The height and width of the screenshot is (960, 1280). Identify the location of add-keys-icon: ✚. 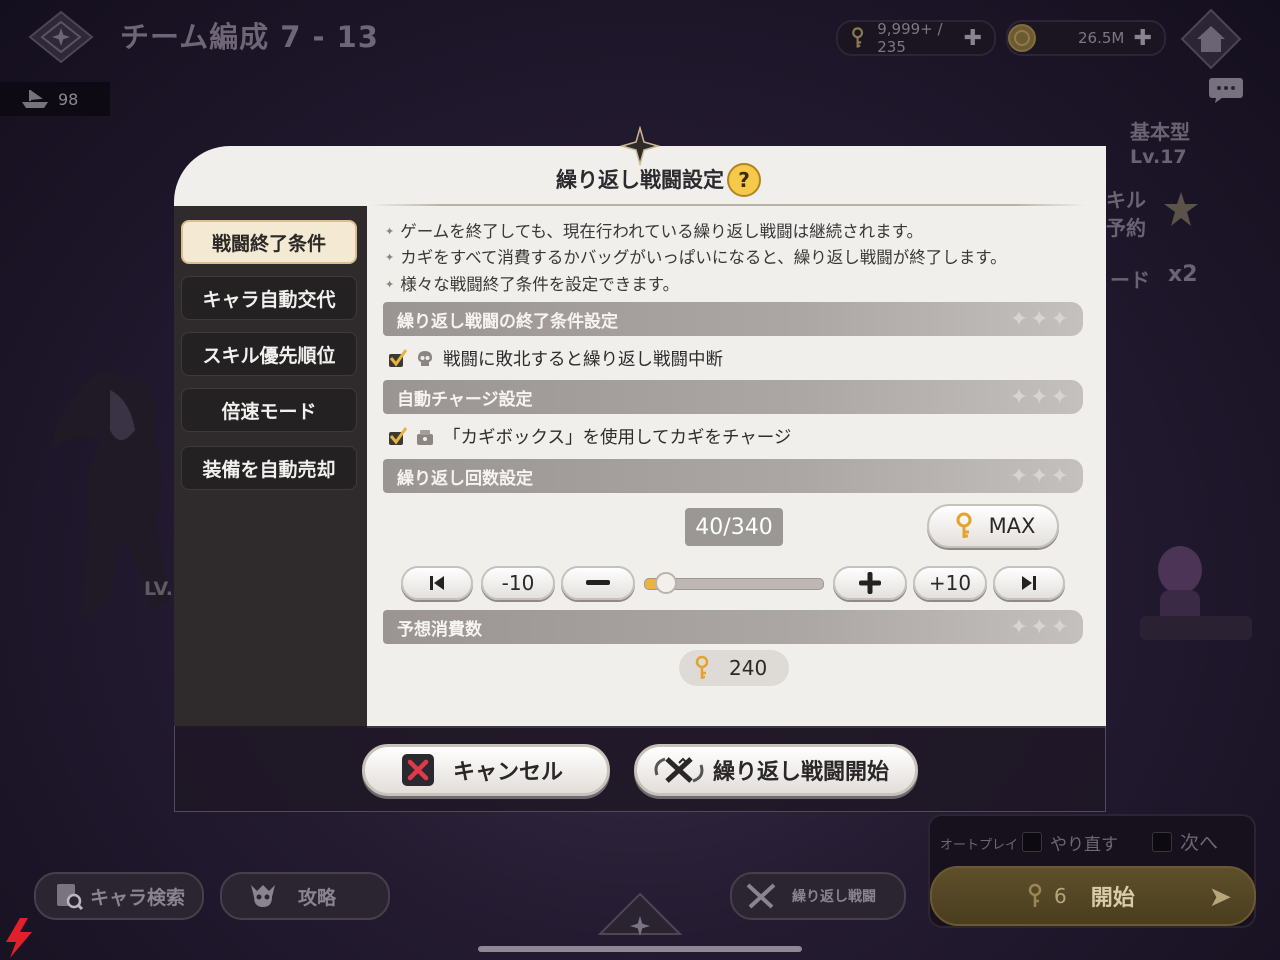
(973, 38).